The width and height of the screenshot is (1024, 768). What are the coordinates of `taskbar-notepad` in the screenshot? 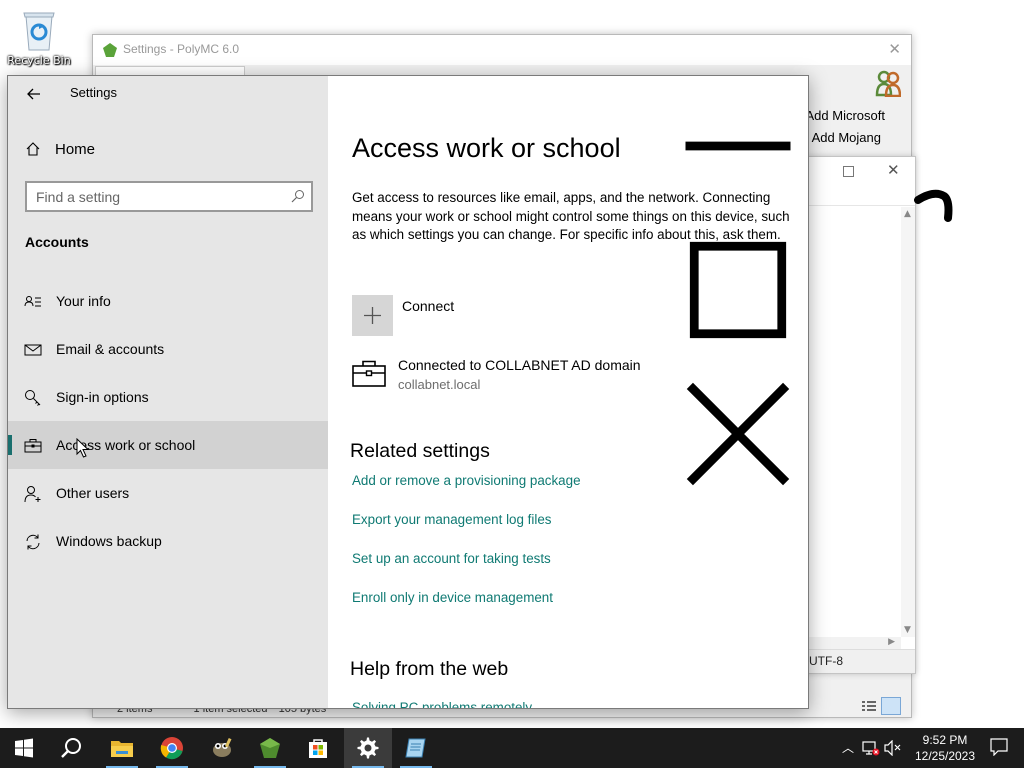 It's located at (416, 748).